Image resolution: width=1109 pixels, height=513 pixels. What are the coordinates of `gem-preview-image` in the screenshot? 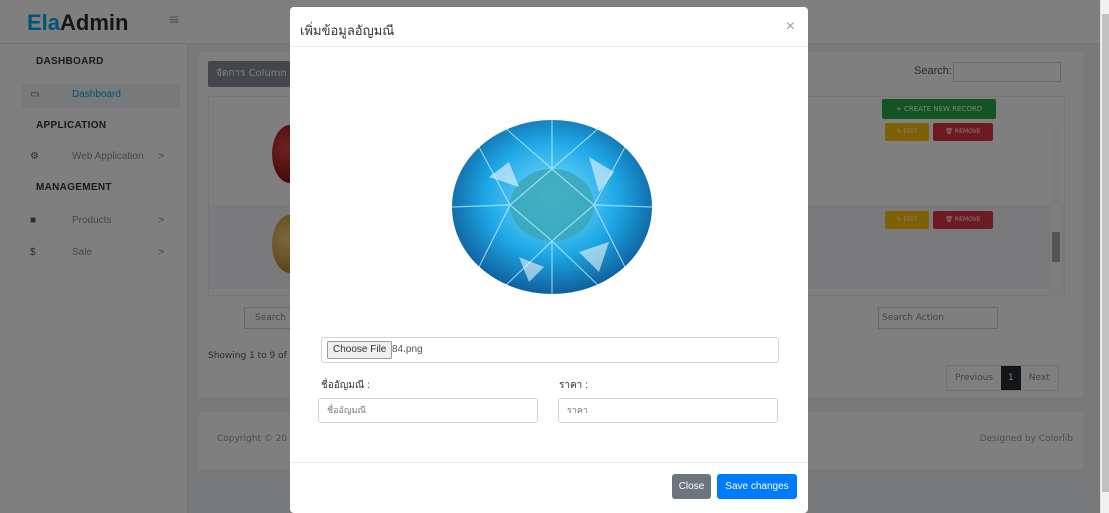 It's located at (552, 207).